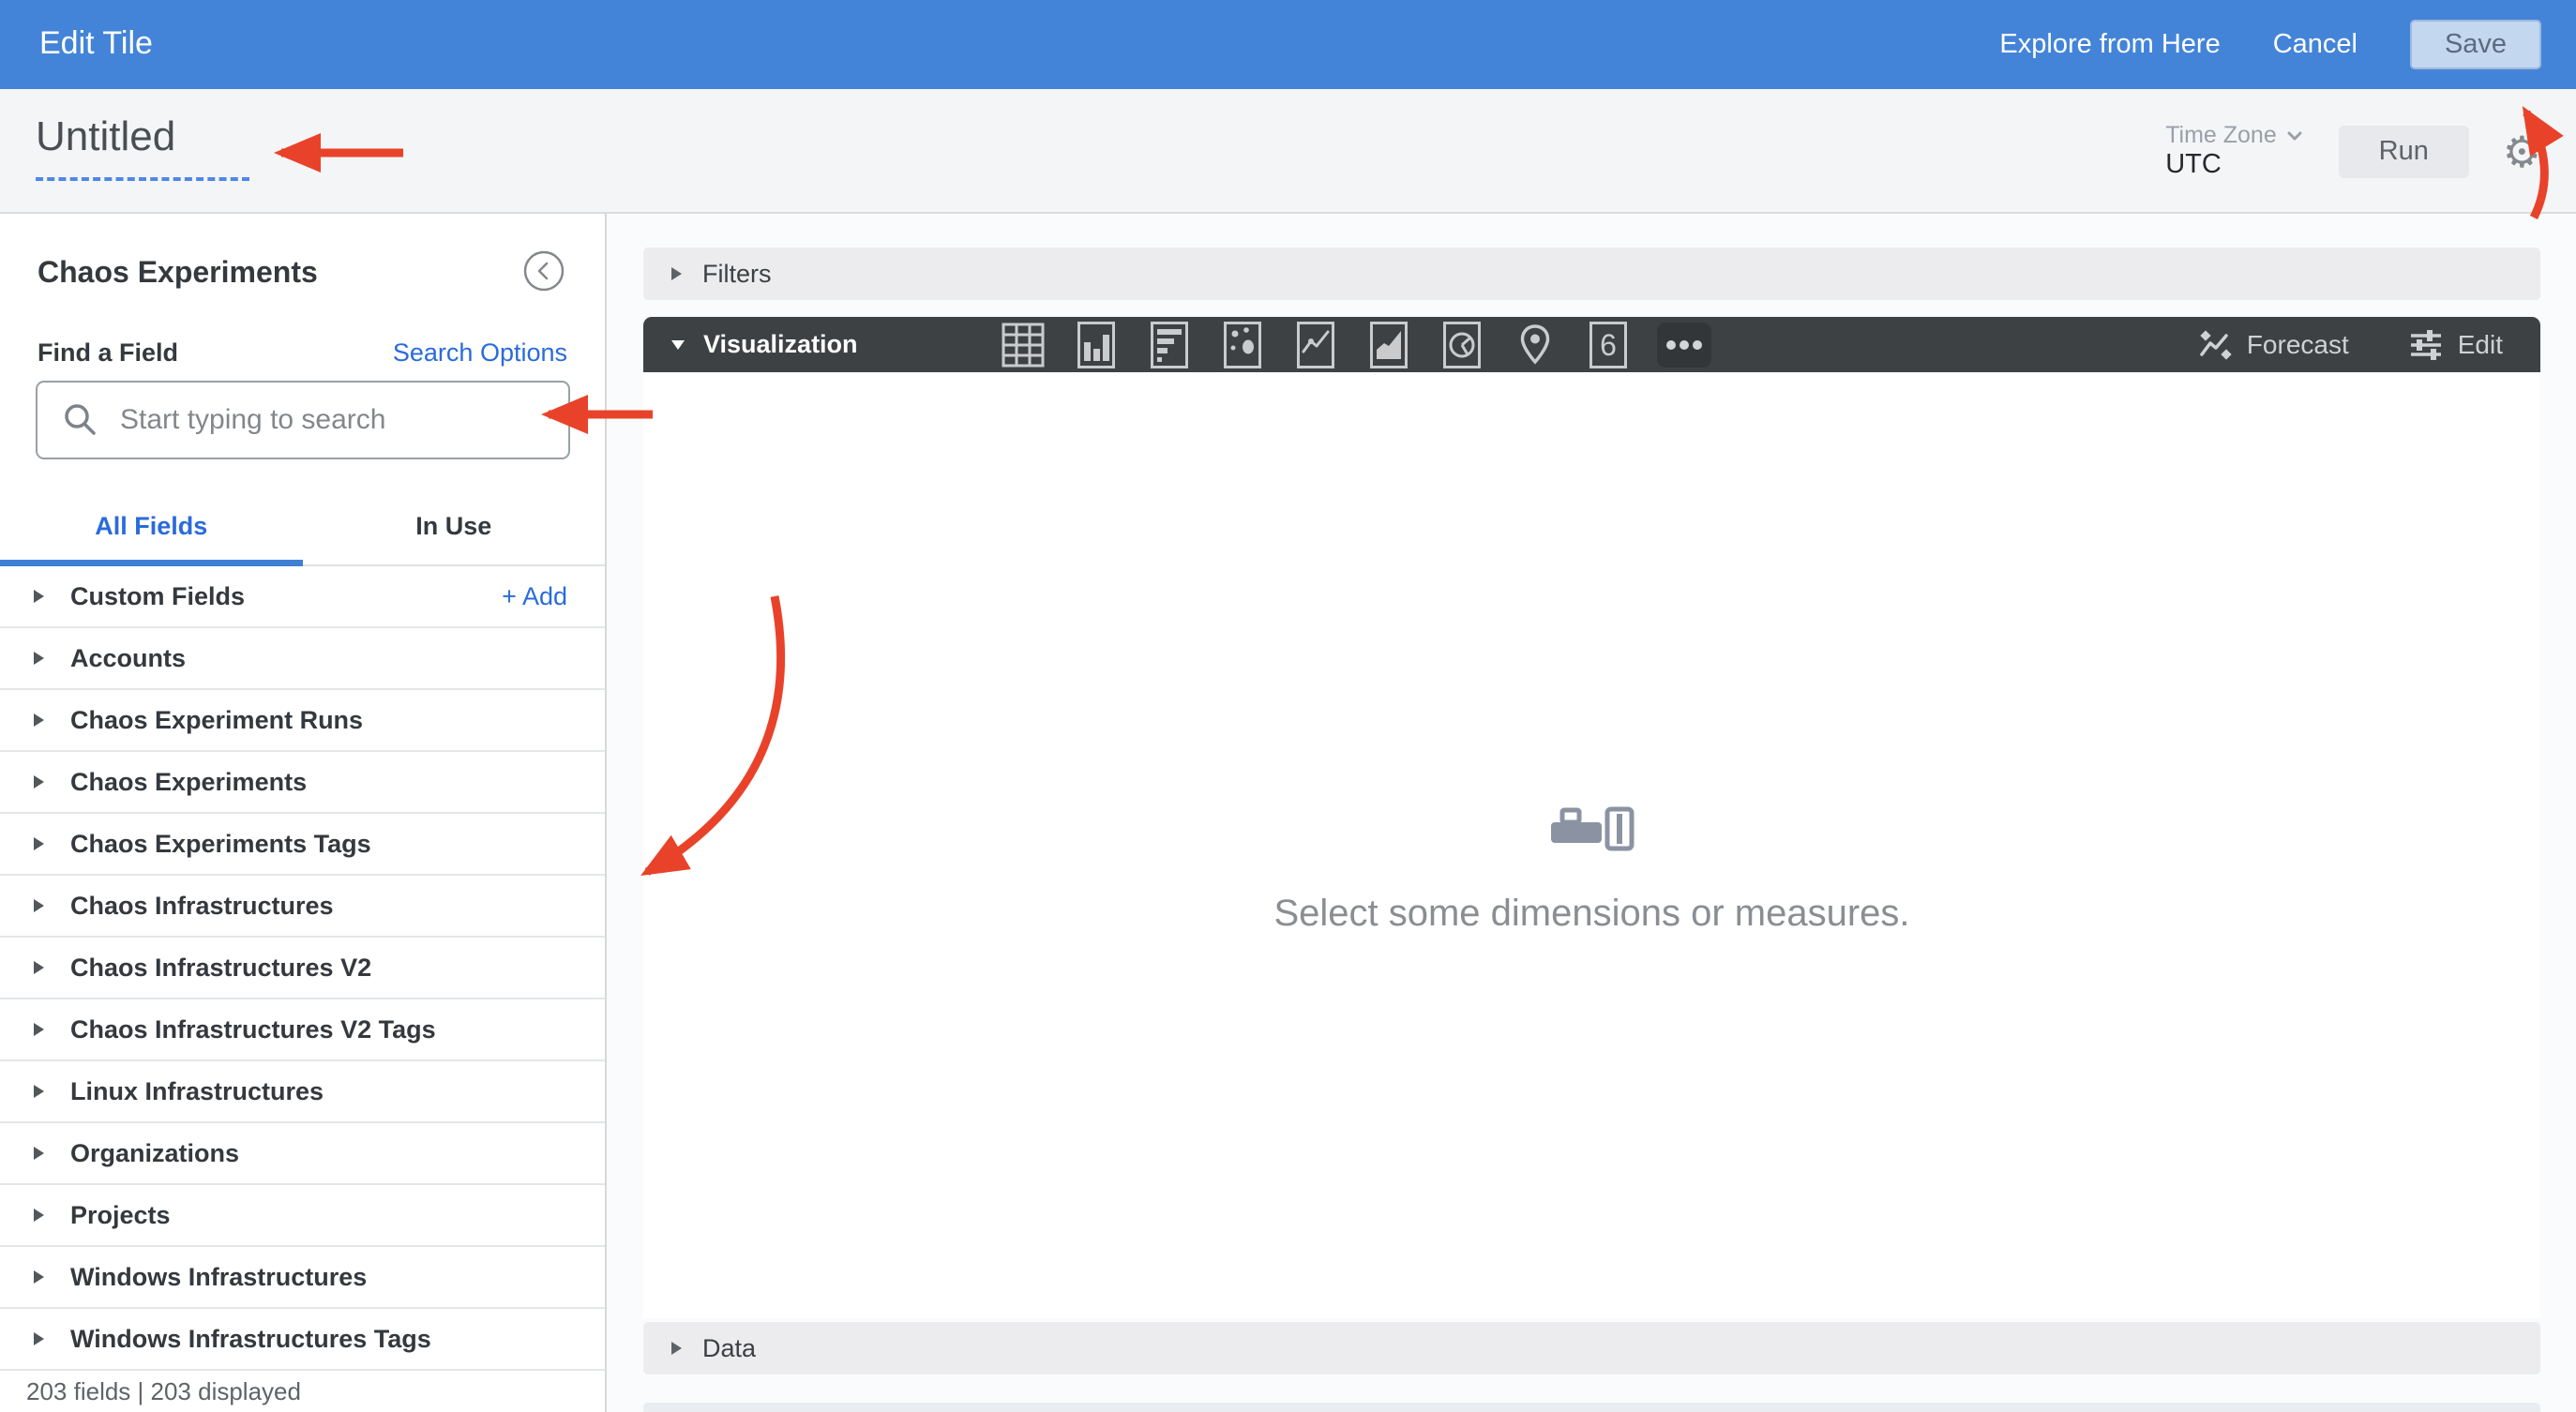 This screenshot has height=1412, width=2576. What do you see at coordinates (1169, 345) in the screenshot?
I see `bar-chart-icon` at bounding box center [1169, 345].